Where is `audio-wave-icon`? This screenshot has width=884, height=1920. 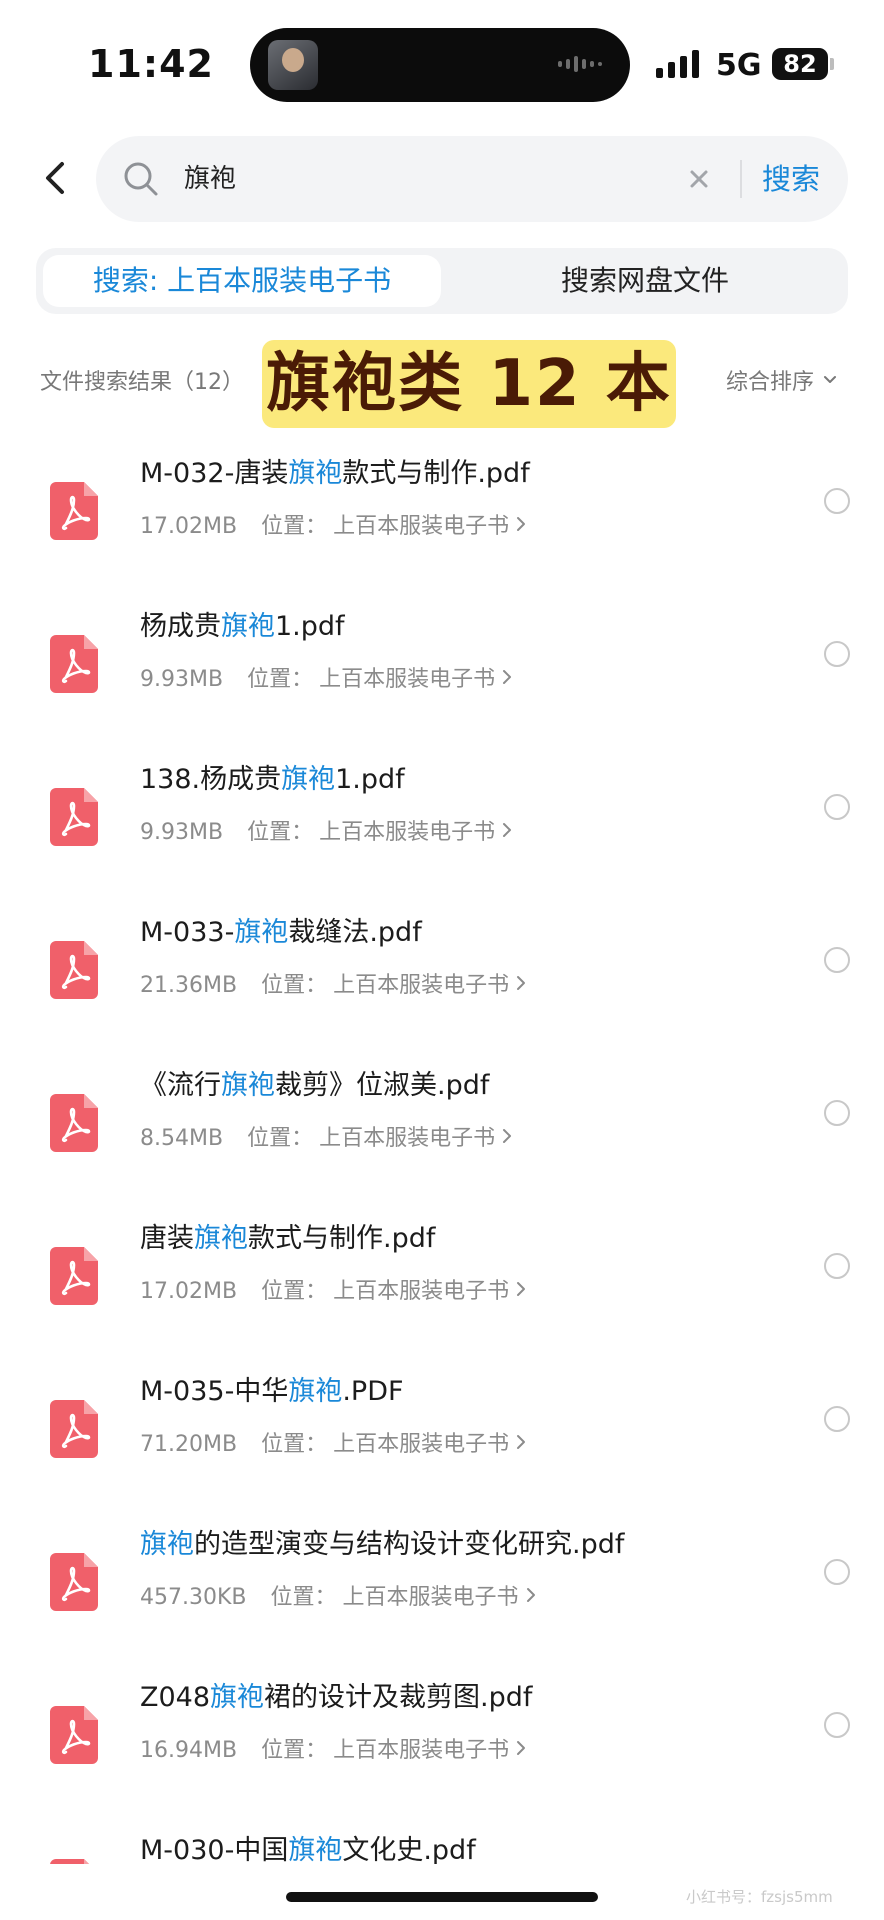
audio-wave-icon is located at coordinates (580, 64).